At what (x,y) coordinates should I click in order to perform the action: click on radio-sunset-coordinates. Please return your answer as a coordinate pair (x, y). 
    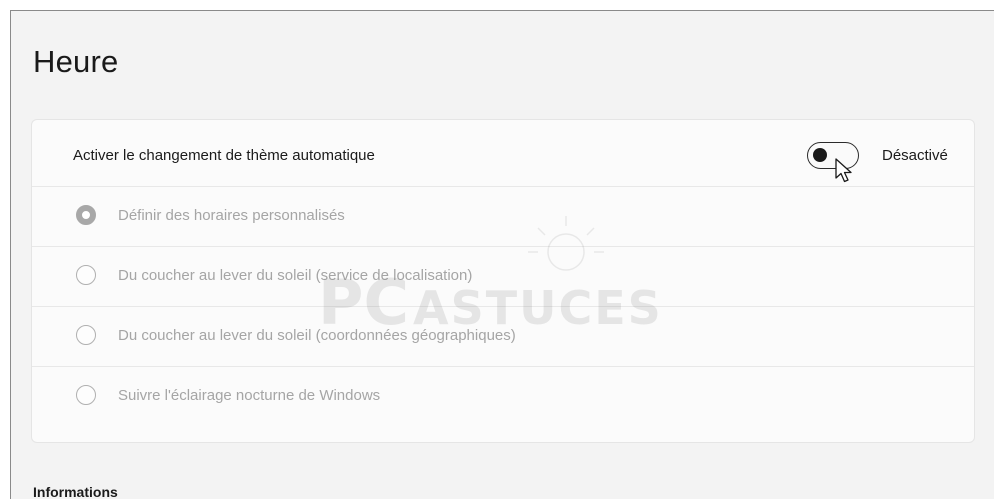
    Looking at the image, I should click on (86, 335).